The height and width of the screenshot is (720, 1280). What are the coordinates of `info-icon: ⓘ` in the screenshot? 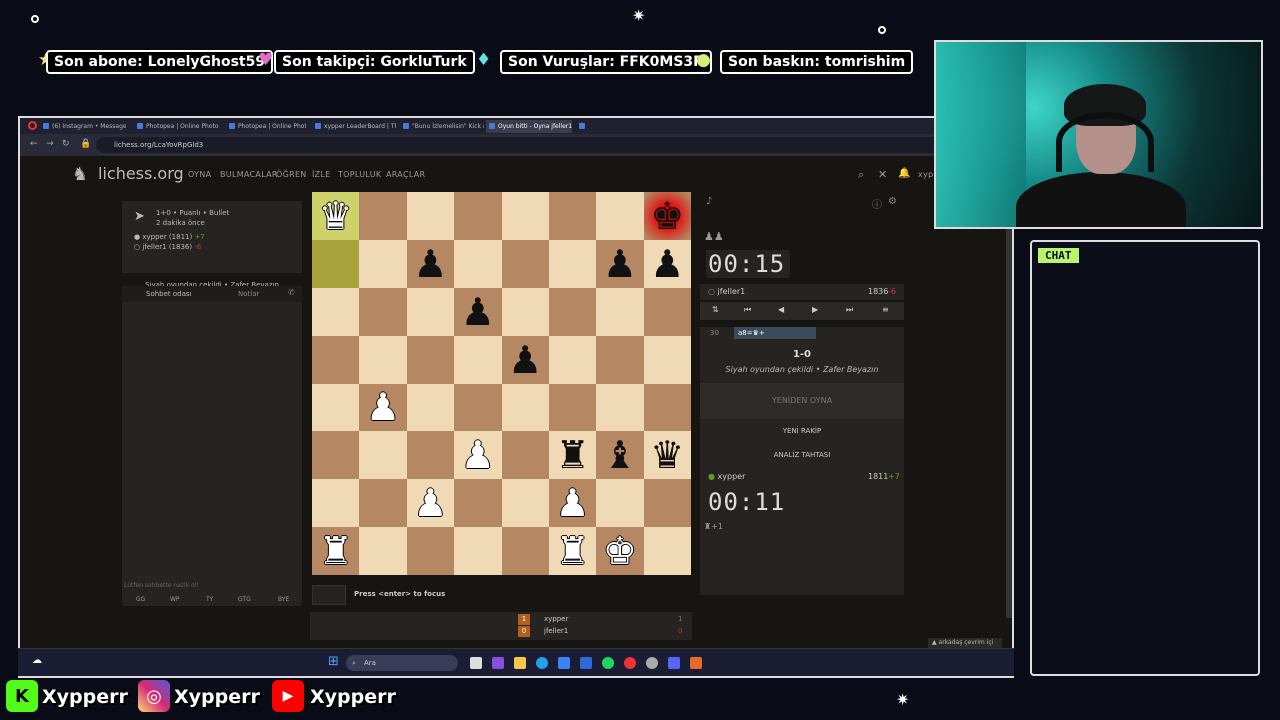 It's located at (877, 203).